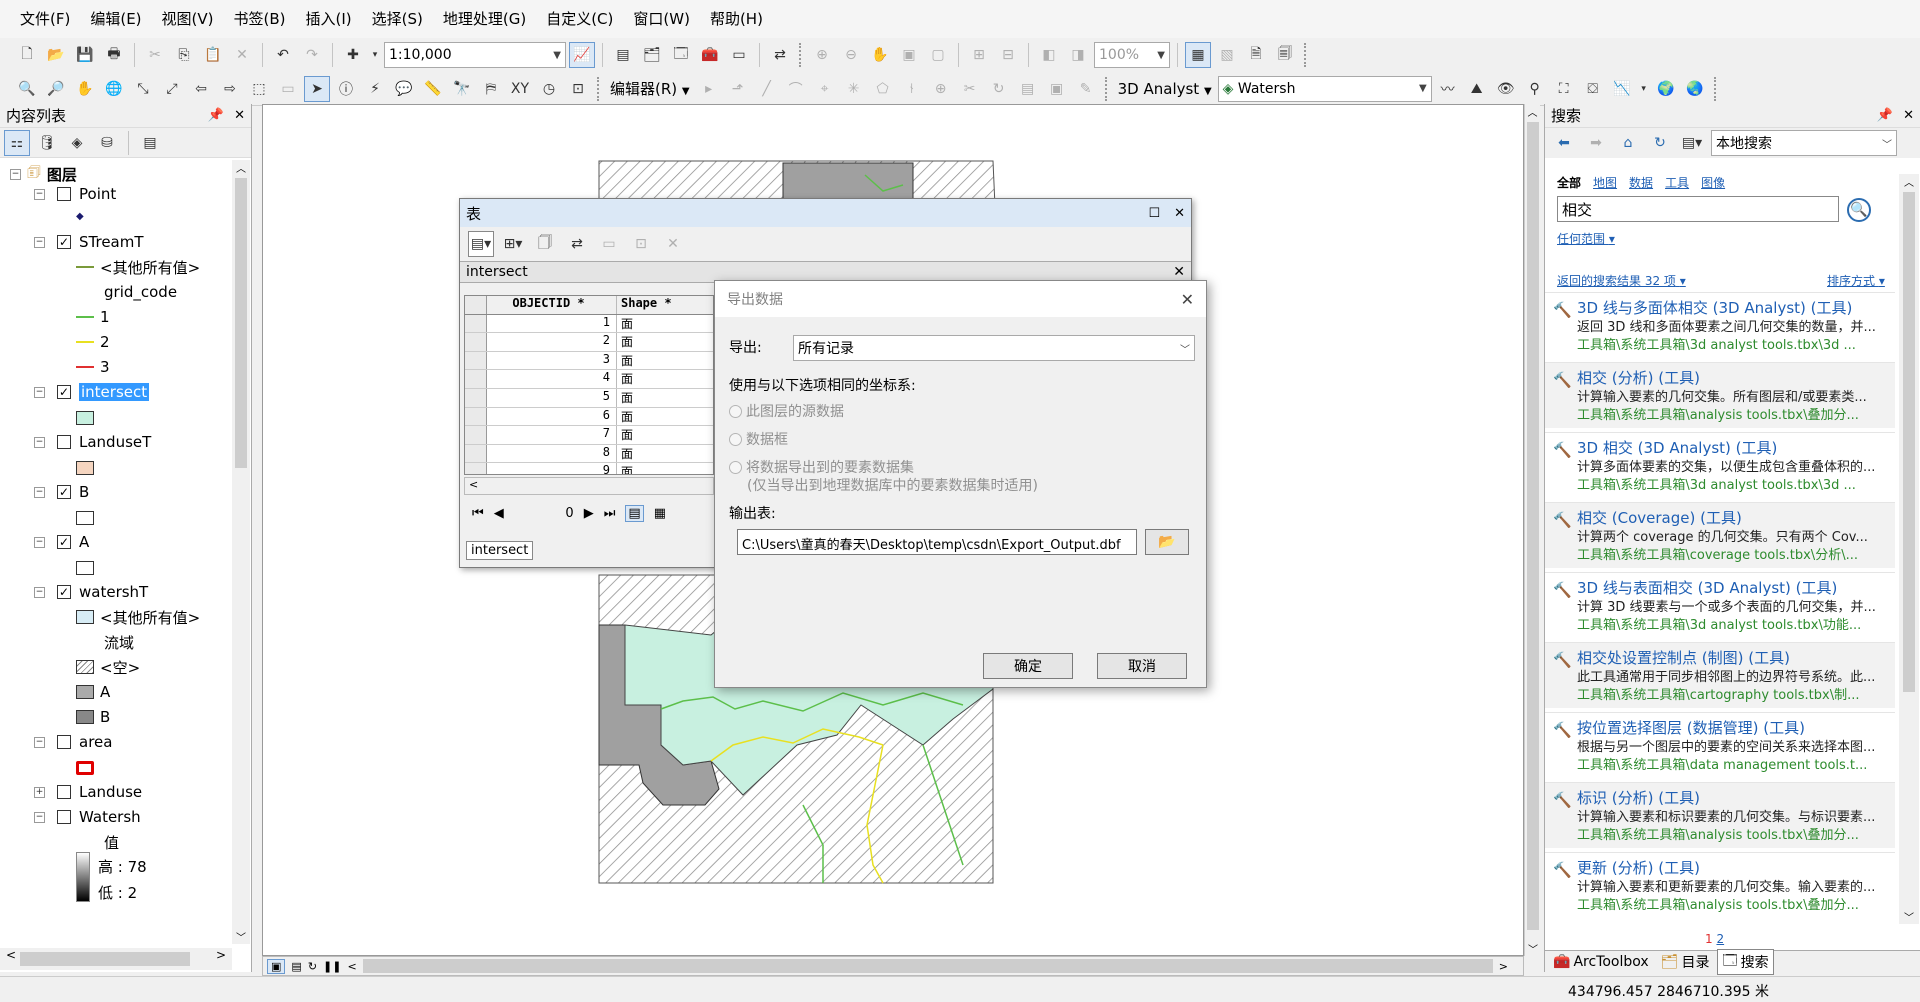  I want to click on layer-watersht: − ✓ watershT, so click(91, 592).